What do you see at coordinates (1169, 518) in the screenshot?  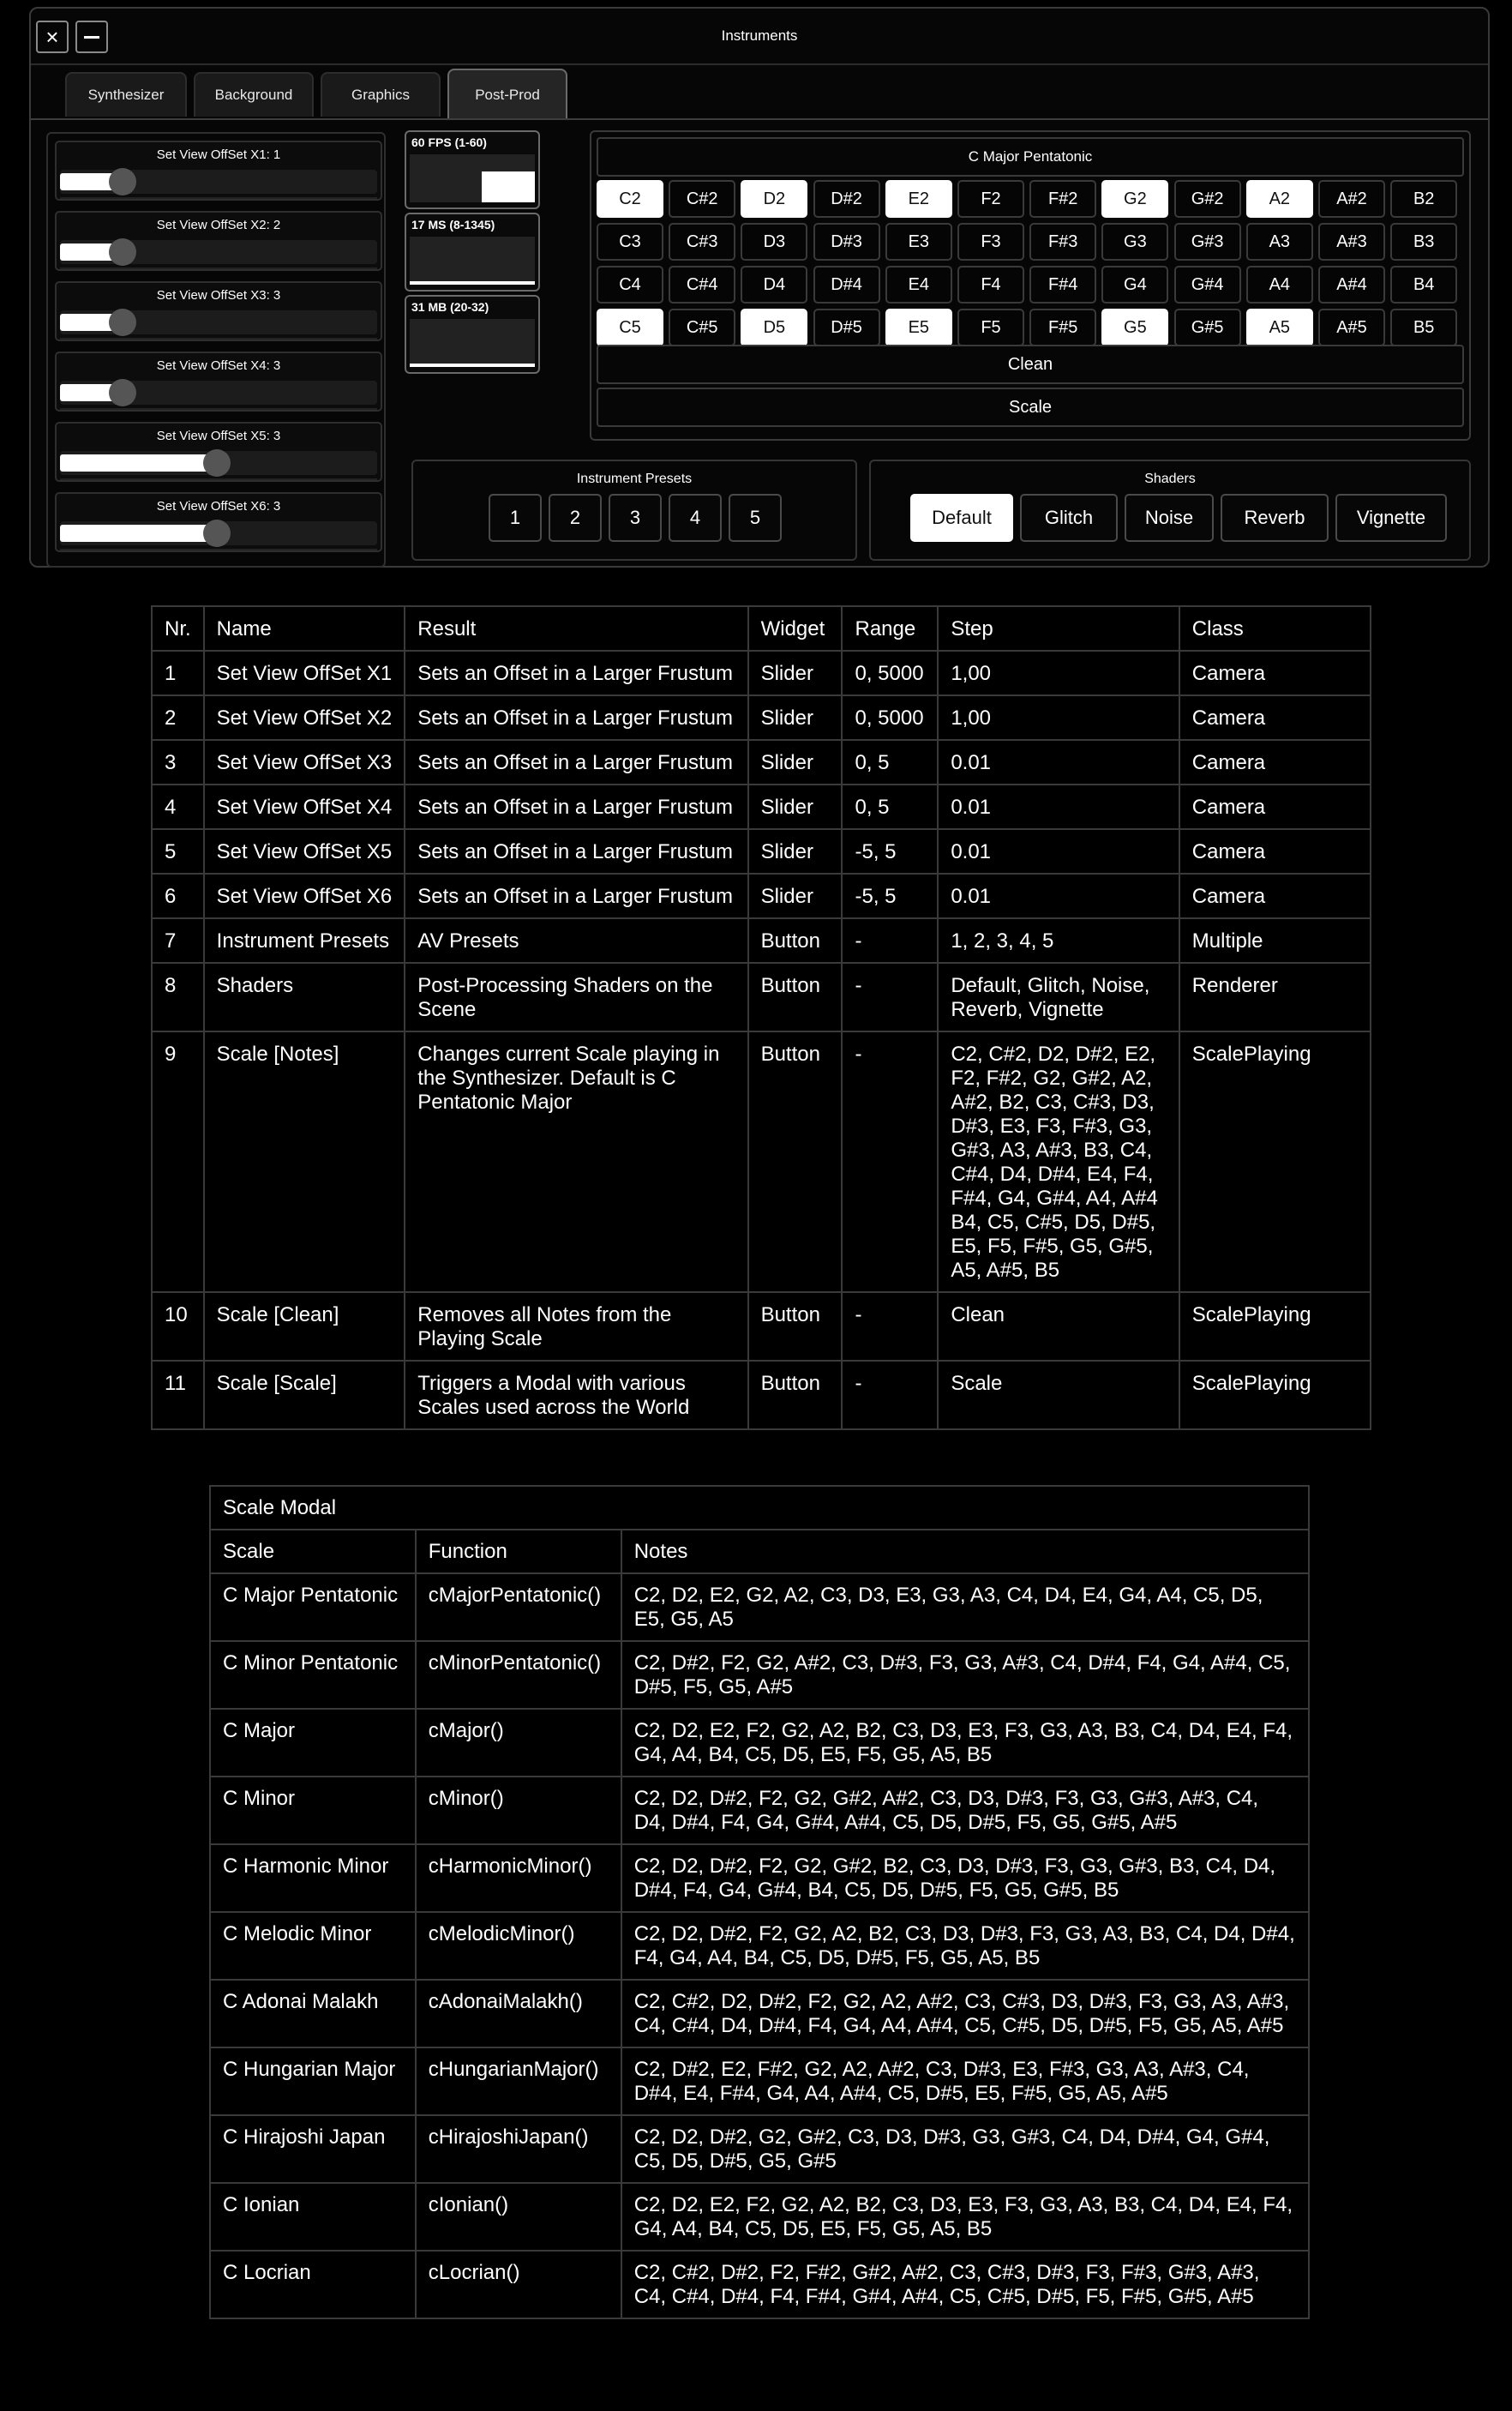 I see `shader-button-noise: Noise` at bounding box center [1169, 518].